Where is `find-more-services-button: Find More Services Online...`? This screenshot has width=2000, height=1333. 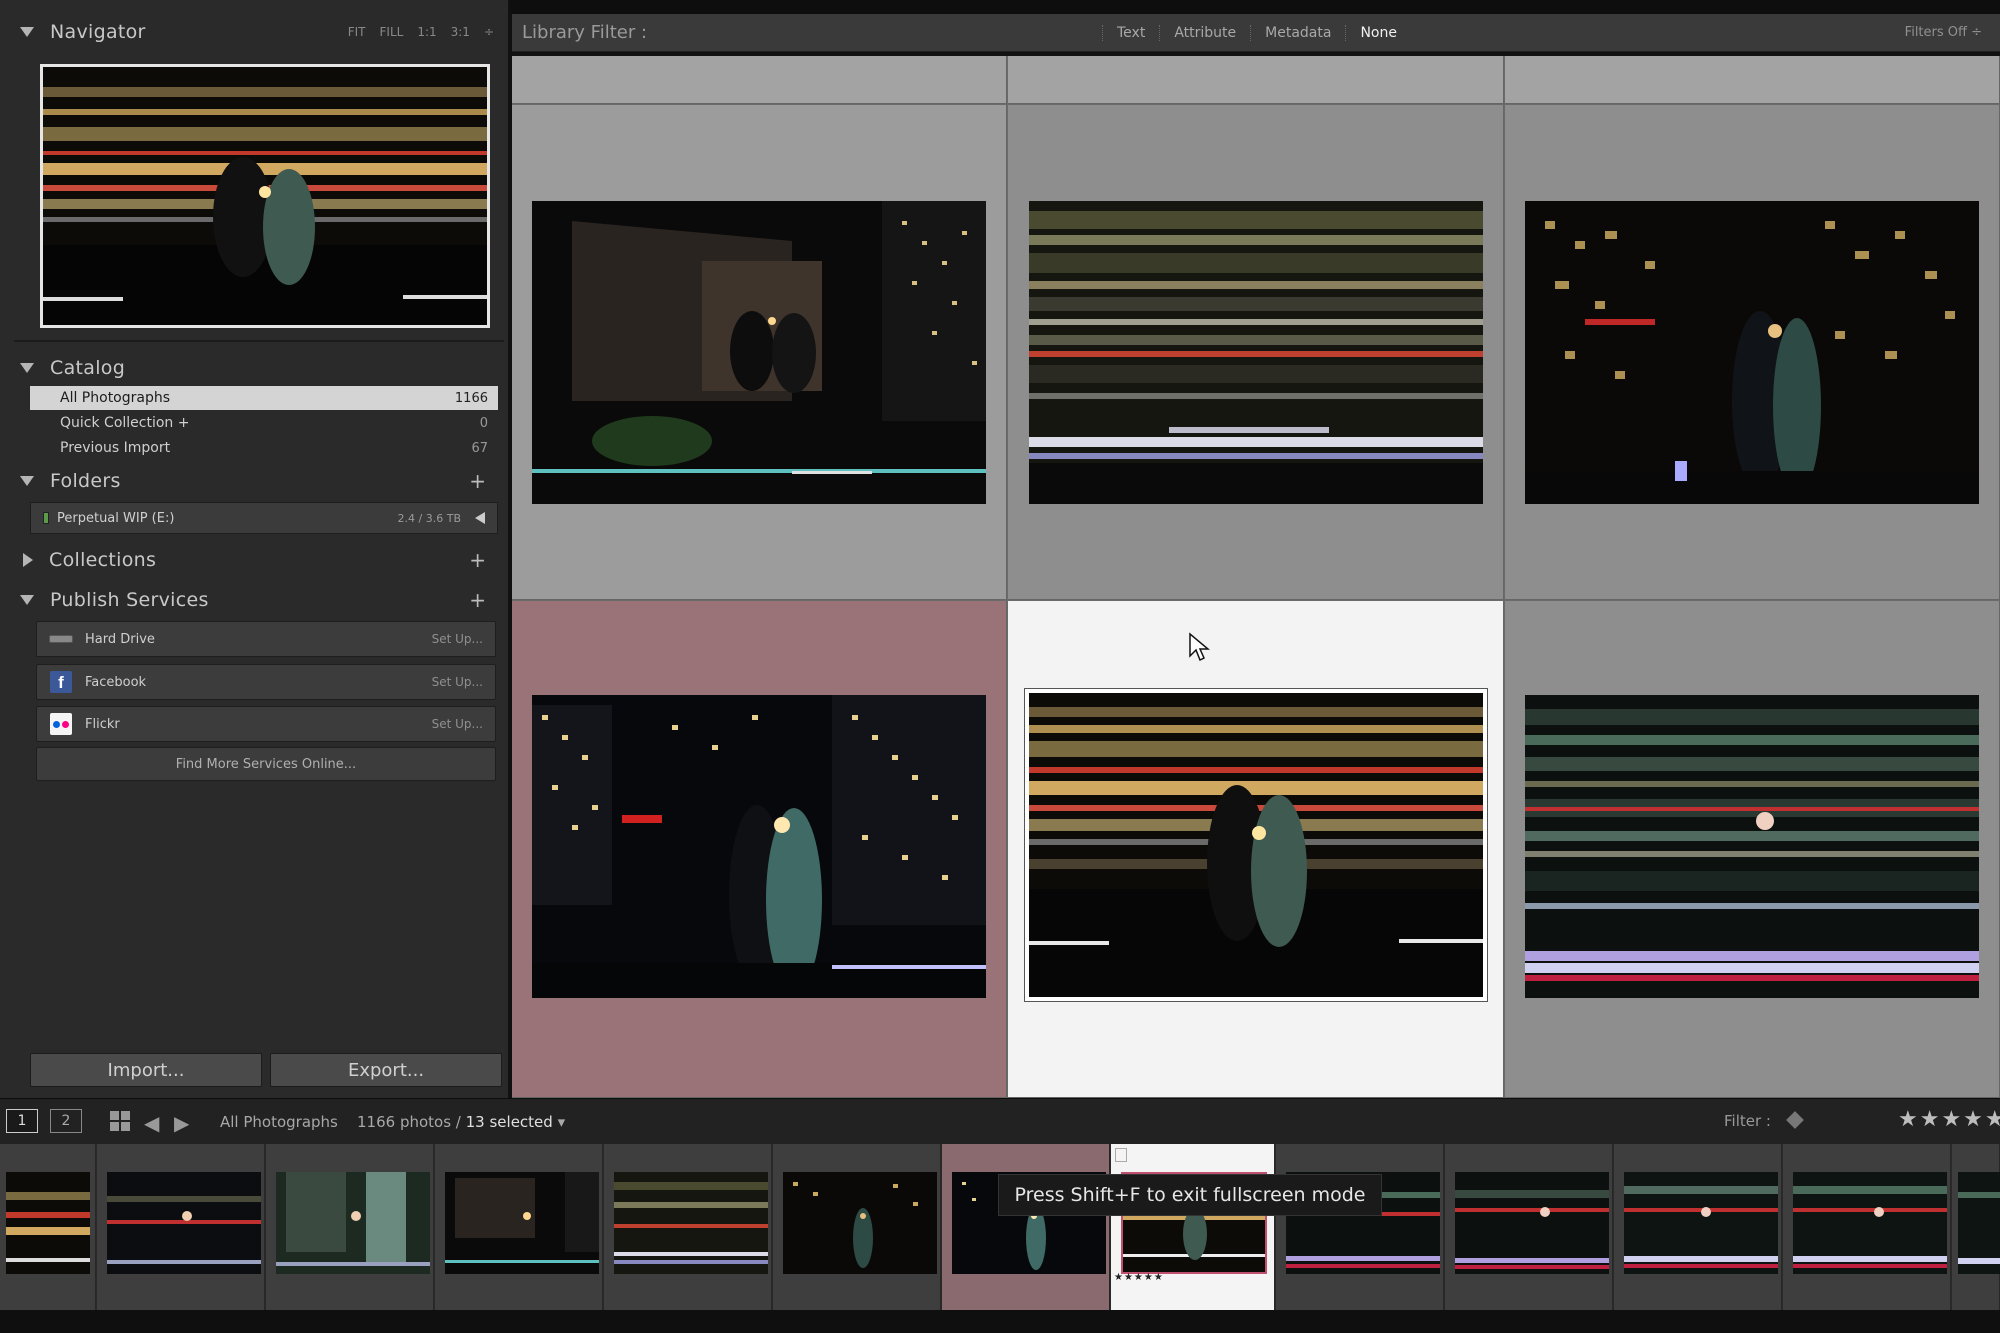
find-more-services-button: Find More Services Online... is located at coordinates (266, 764).